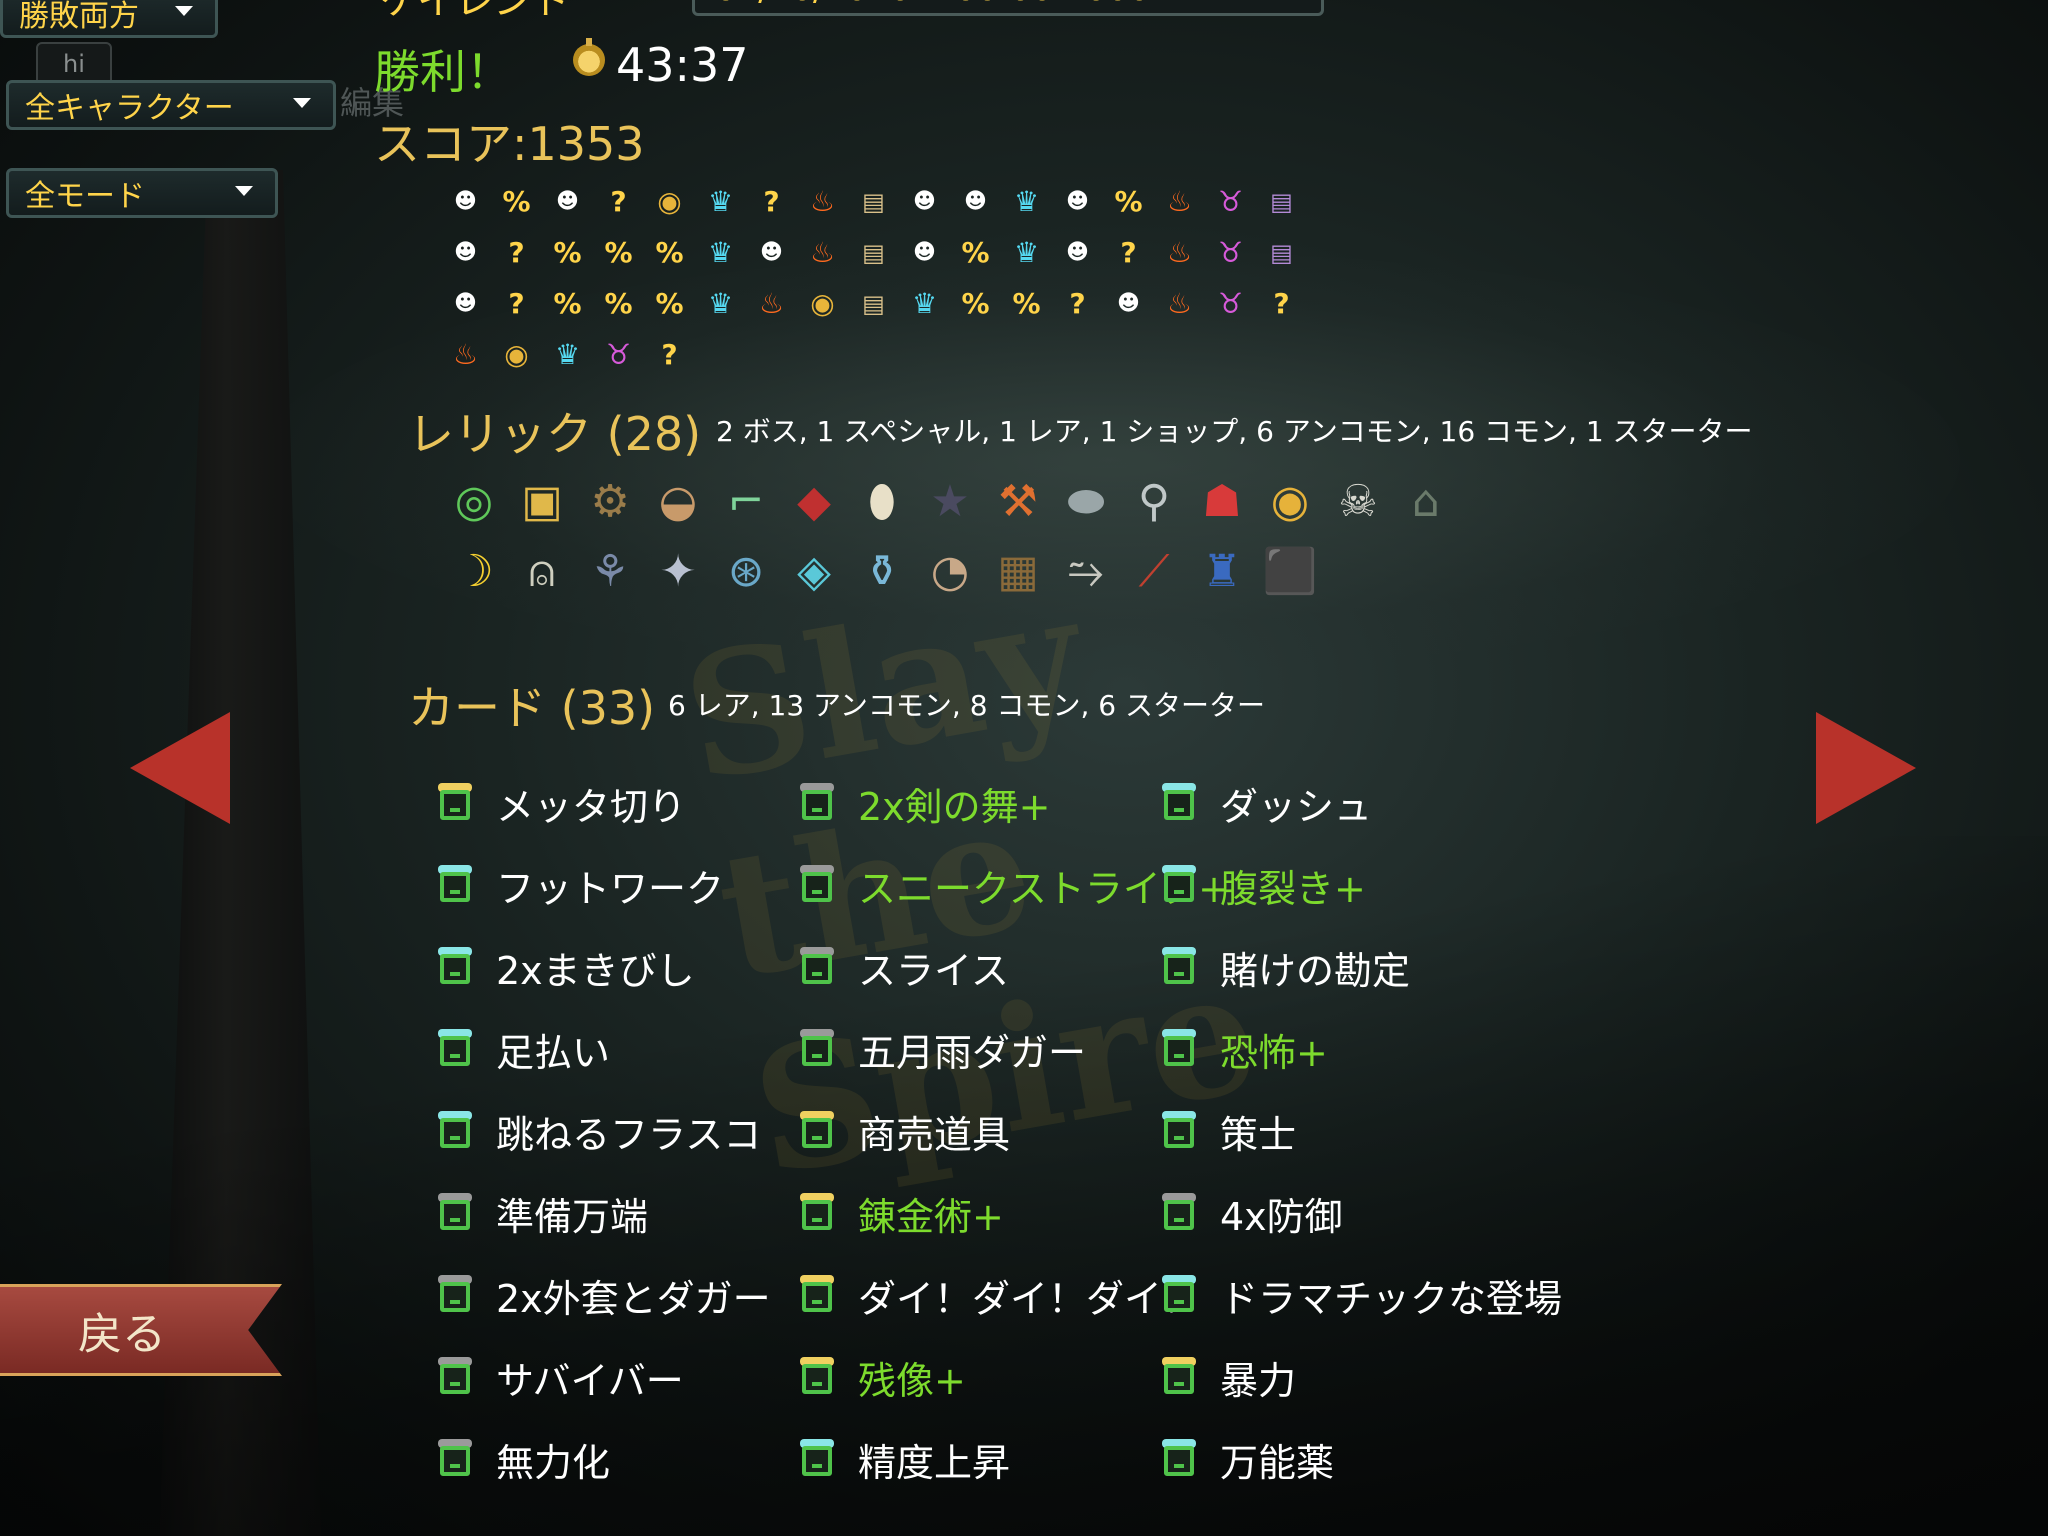 This screenshot has width=2048, height=1536. I want to click on back-button: 戻る, so click(141, 1330).